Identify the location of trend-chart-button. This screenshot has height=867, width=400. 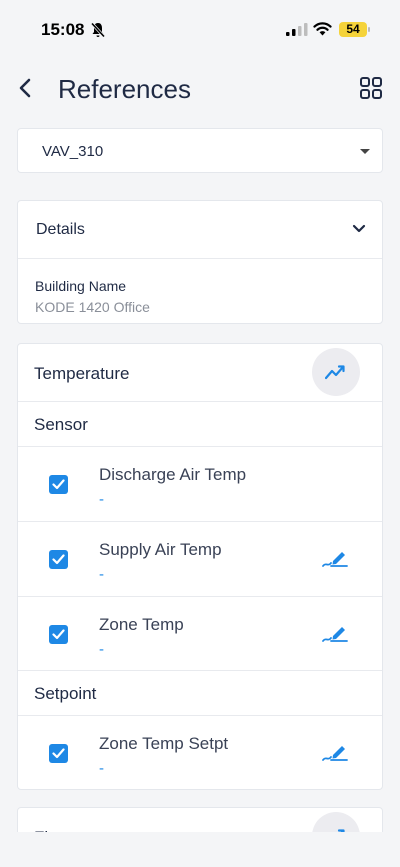
(336, 372).